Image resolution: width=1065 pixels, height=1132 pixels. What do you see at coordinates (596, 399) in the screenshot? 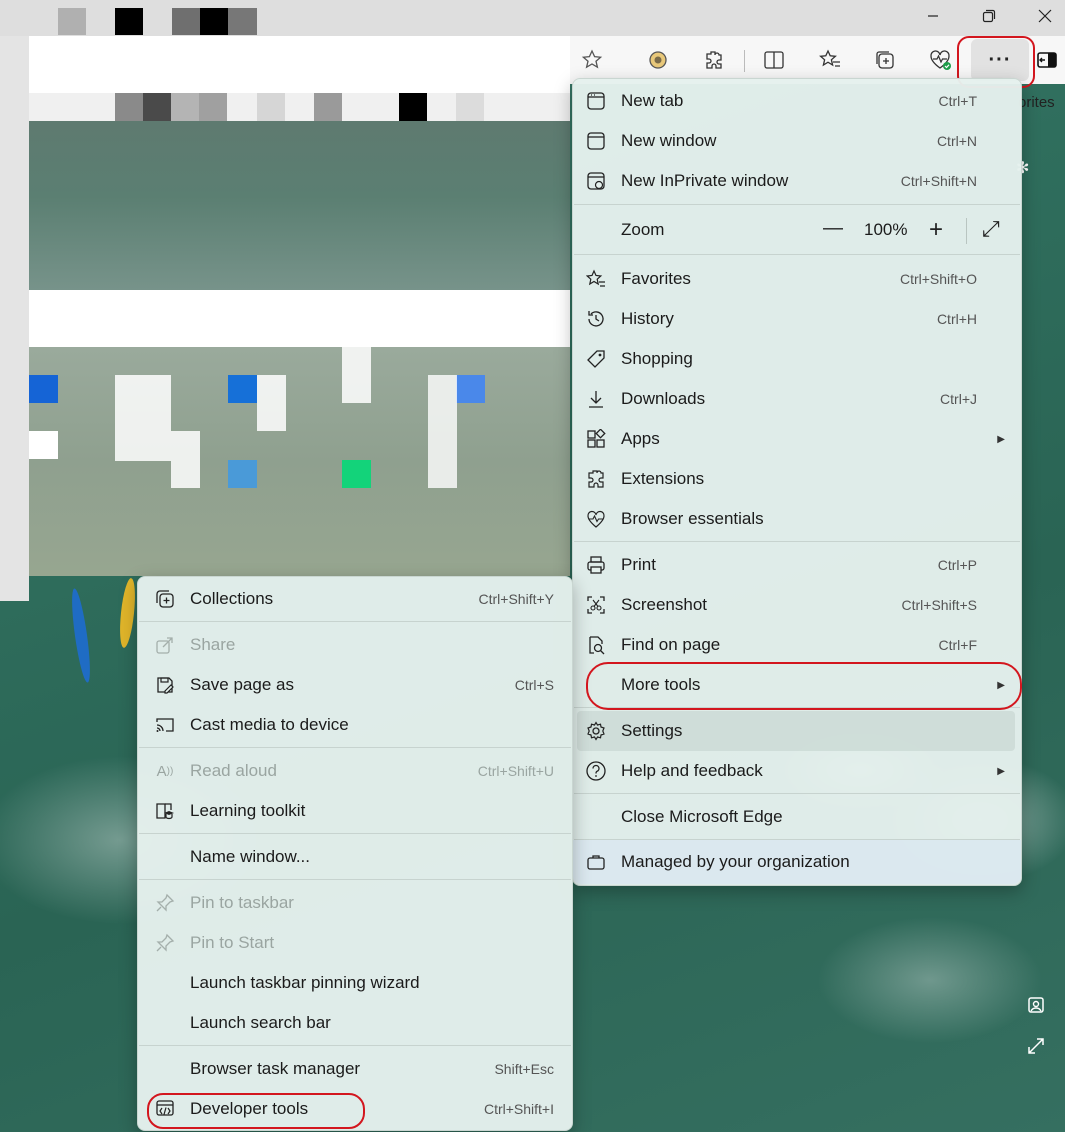
I see `download-icon` at bounding box center [596, 399].